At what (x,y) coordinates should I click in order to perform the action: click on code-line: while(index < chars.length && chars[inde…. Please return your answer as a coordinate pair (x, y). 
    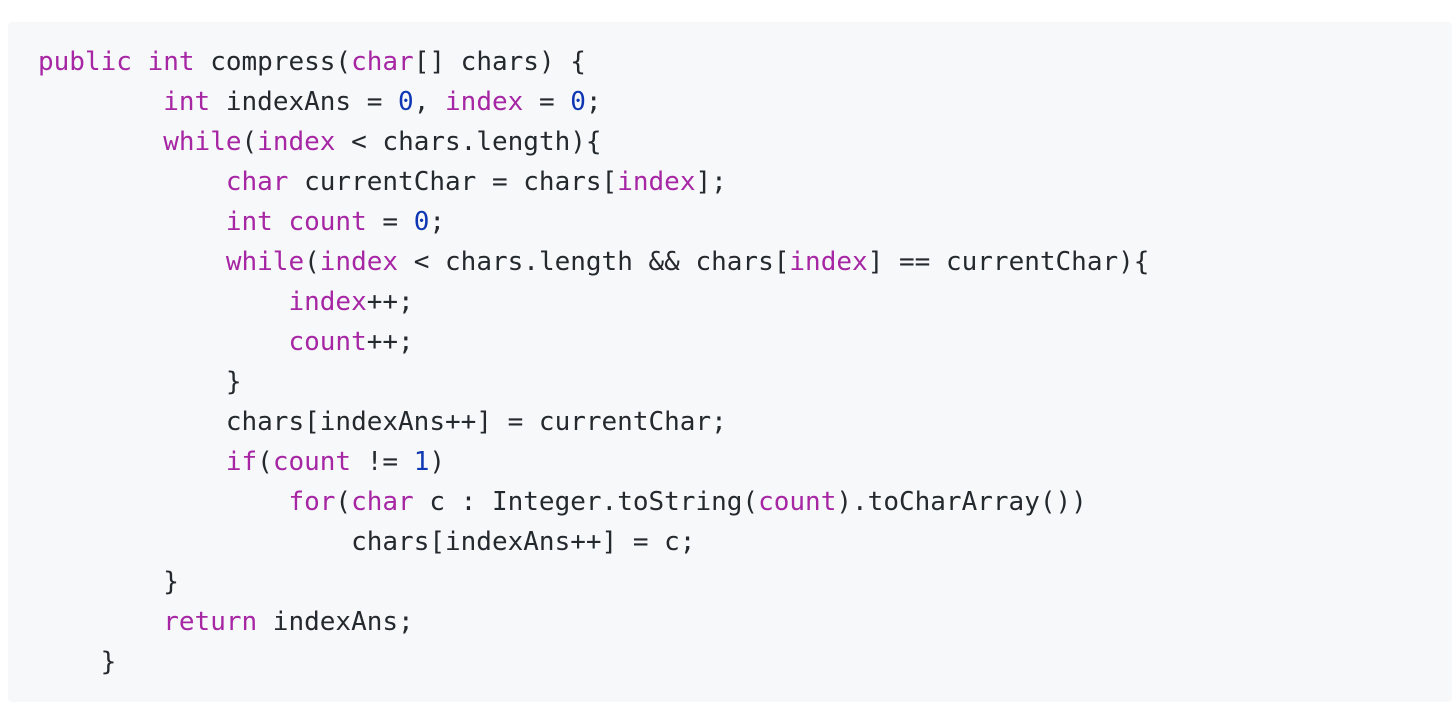
    Looking at the image, I should click on (594, 262).